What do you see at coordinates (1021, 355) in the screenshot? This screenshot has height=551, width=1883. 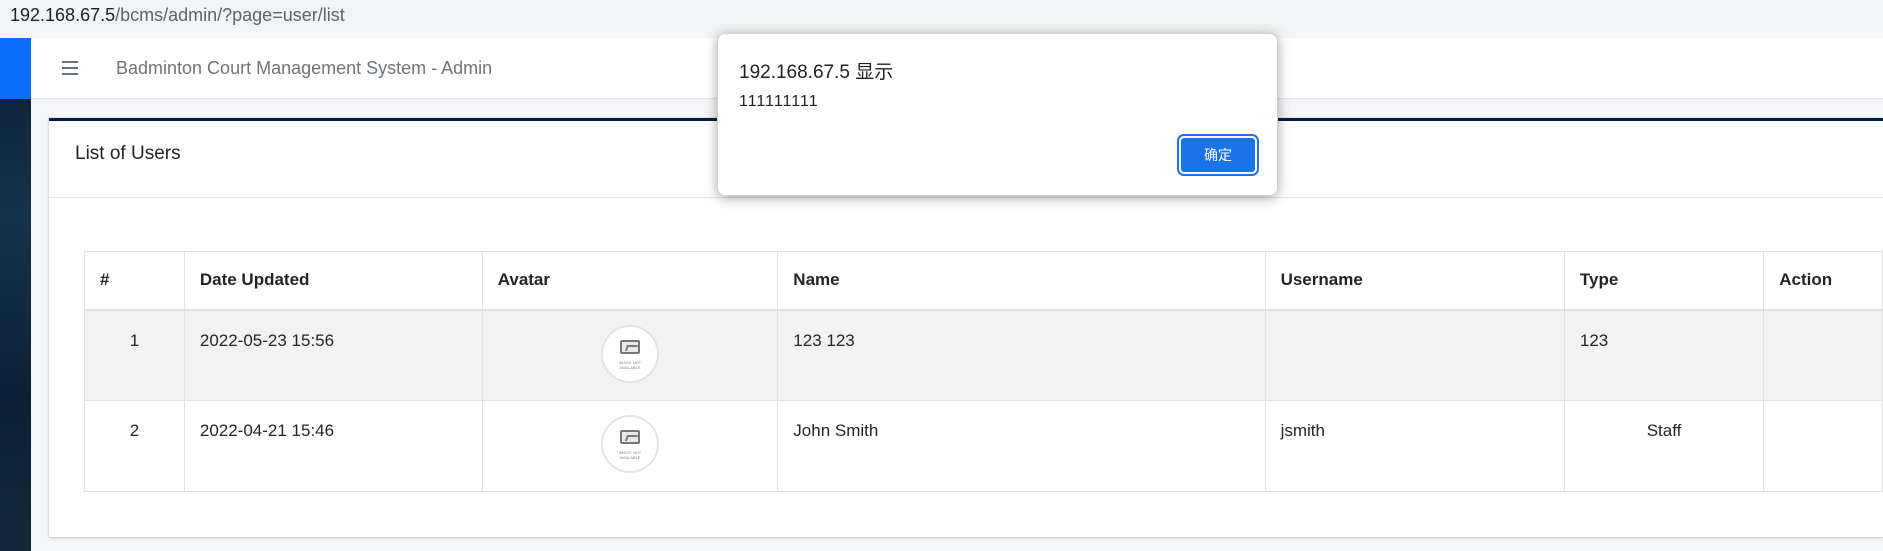 I see `row-name: 123 123` at bounding box center [1021, 355].